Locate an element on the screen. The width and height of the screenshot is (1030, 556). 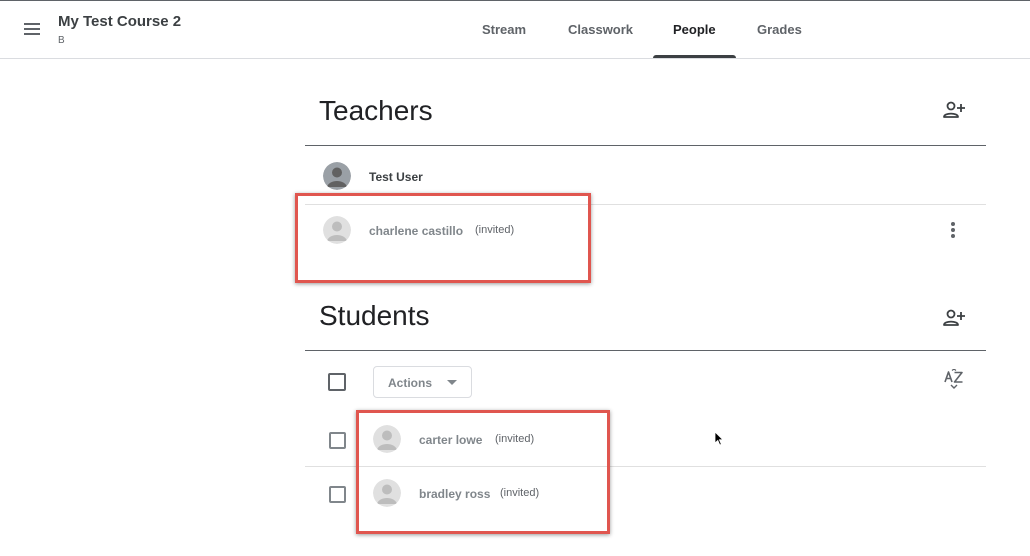
teacher-name: Test User is located at coordinates (396, 177).